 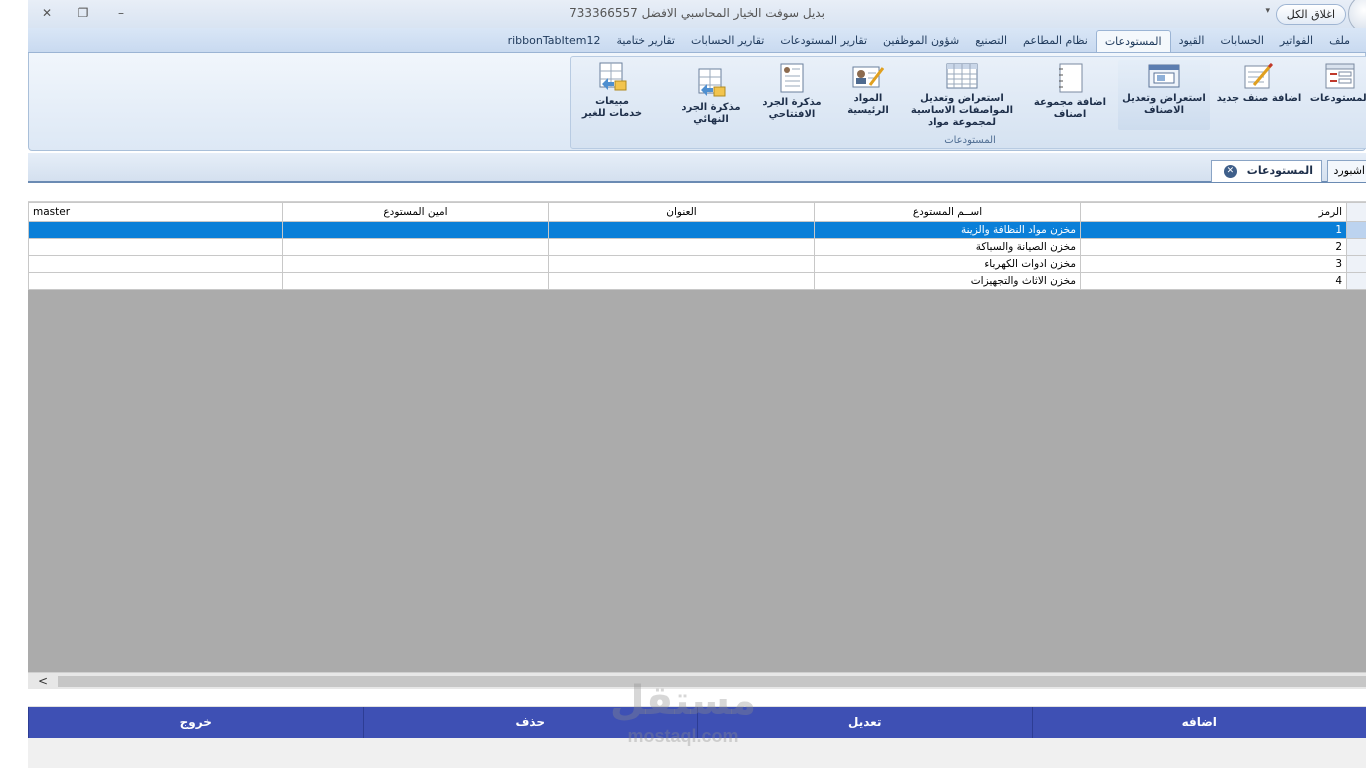 I want to click on table-row: 3 مخزن ادوات الكهرباء, so click(x=697, y=264).